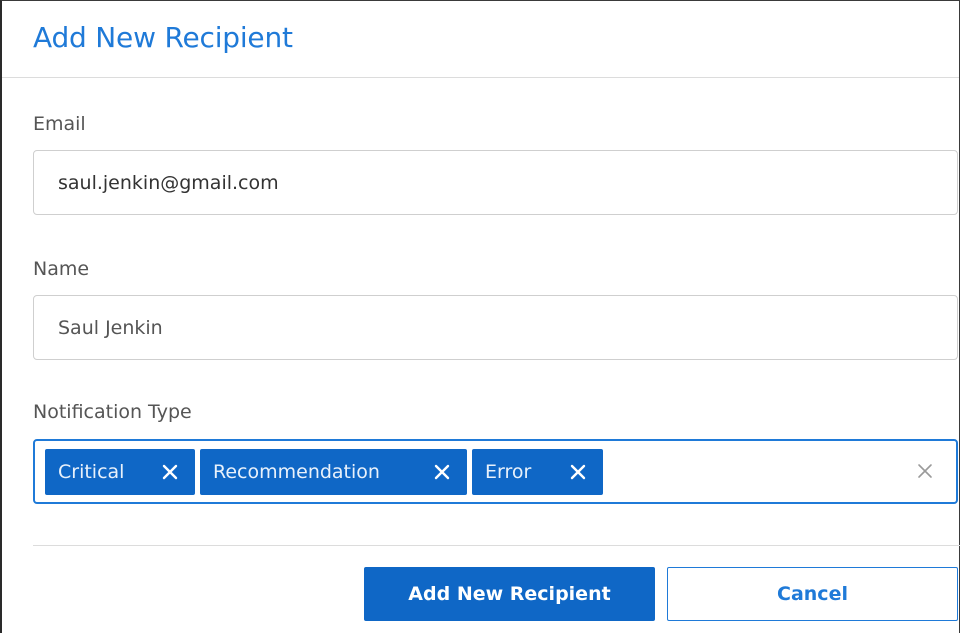 This screenshot has height=633, width=960. What do you see at coordinates (496, 545) in the screenshot?
I see `footer-divider` at bounding box center [496, 545].